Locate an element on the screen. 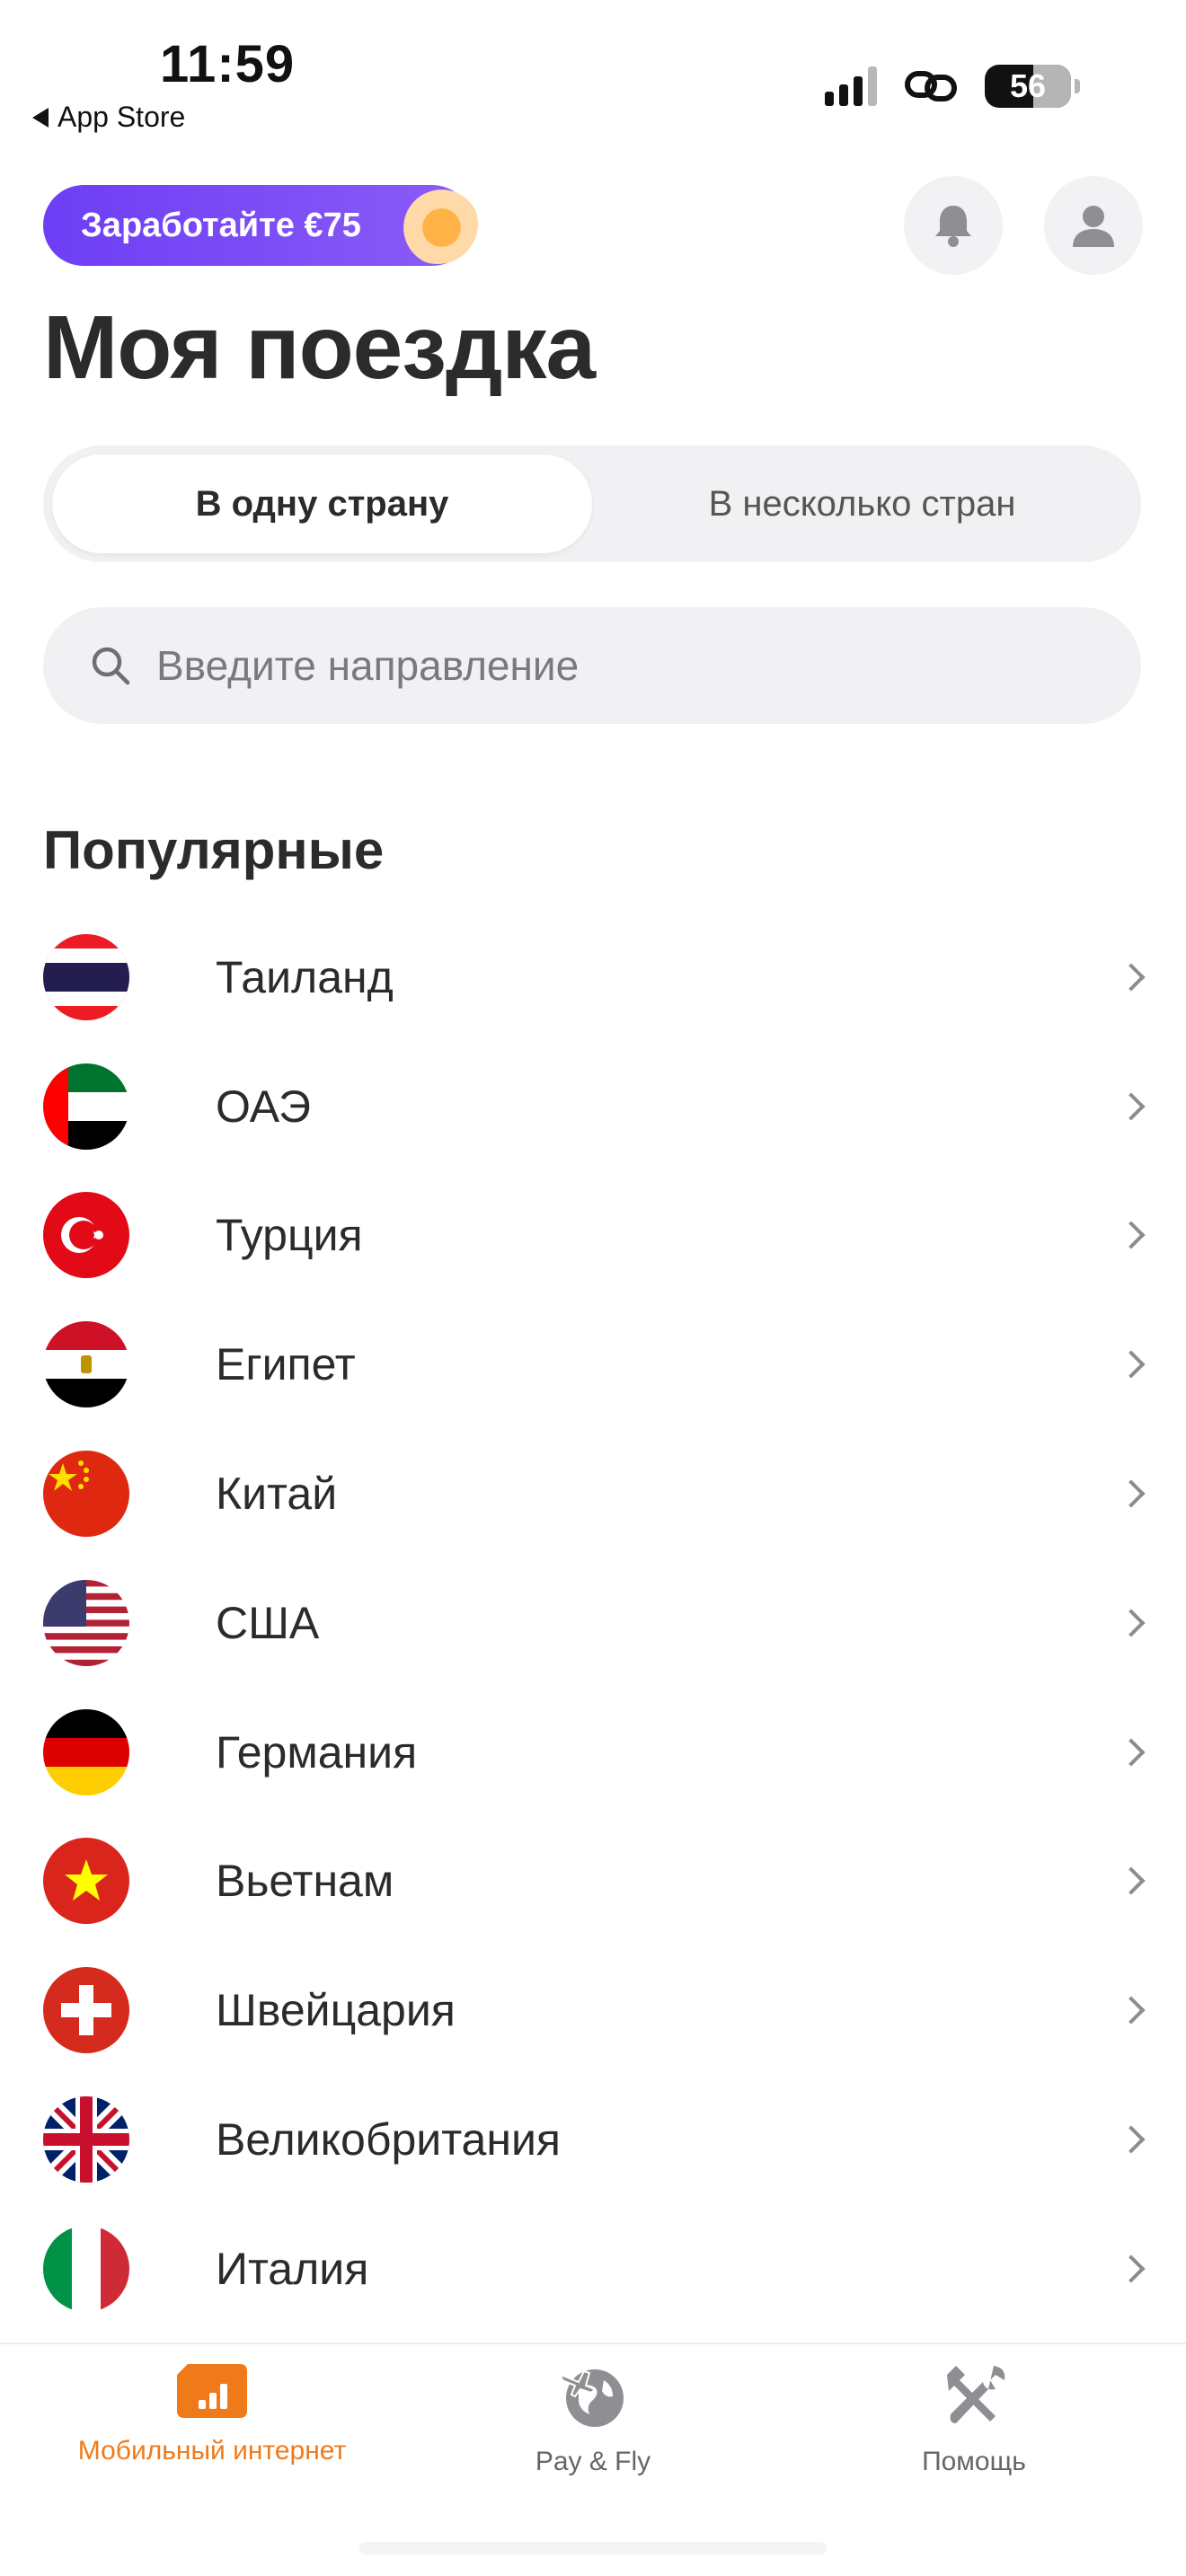 This screenshot has width=1186, height=2576. popular-section-title: Популярные is located at coordinates (214, 850).